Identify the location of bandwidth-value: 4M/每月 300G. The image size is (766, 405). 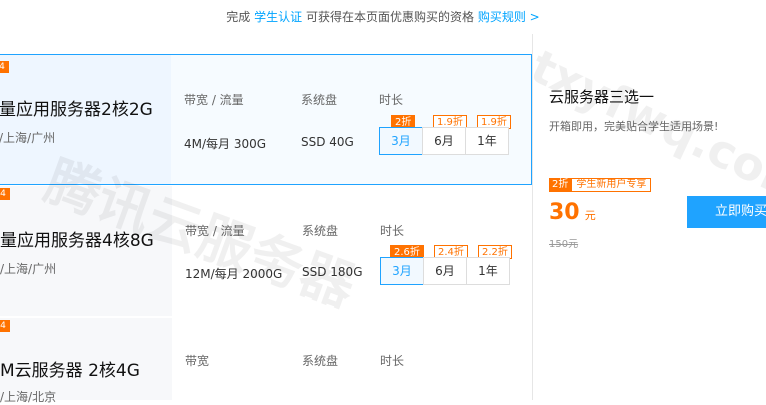
(225, 144).